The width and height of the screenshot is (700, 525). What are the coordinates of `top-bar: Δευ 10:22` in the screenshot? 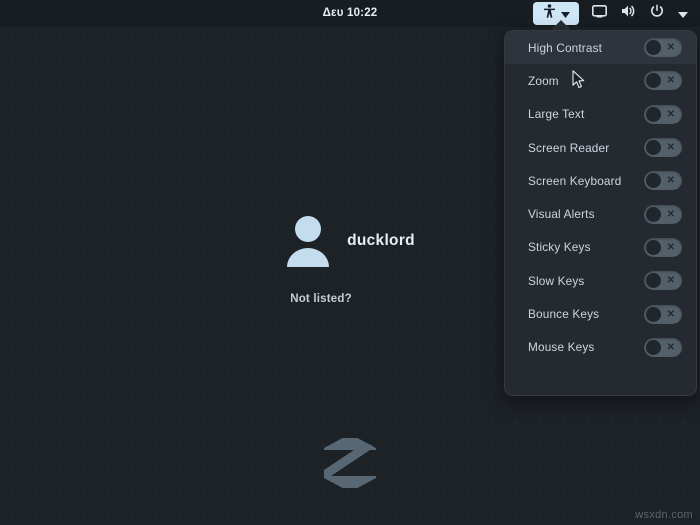 It's located at (350, 13).